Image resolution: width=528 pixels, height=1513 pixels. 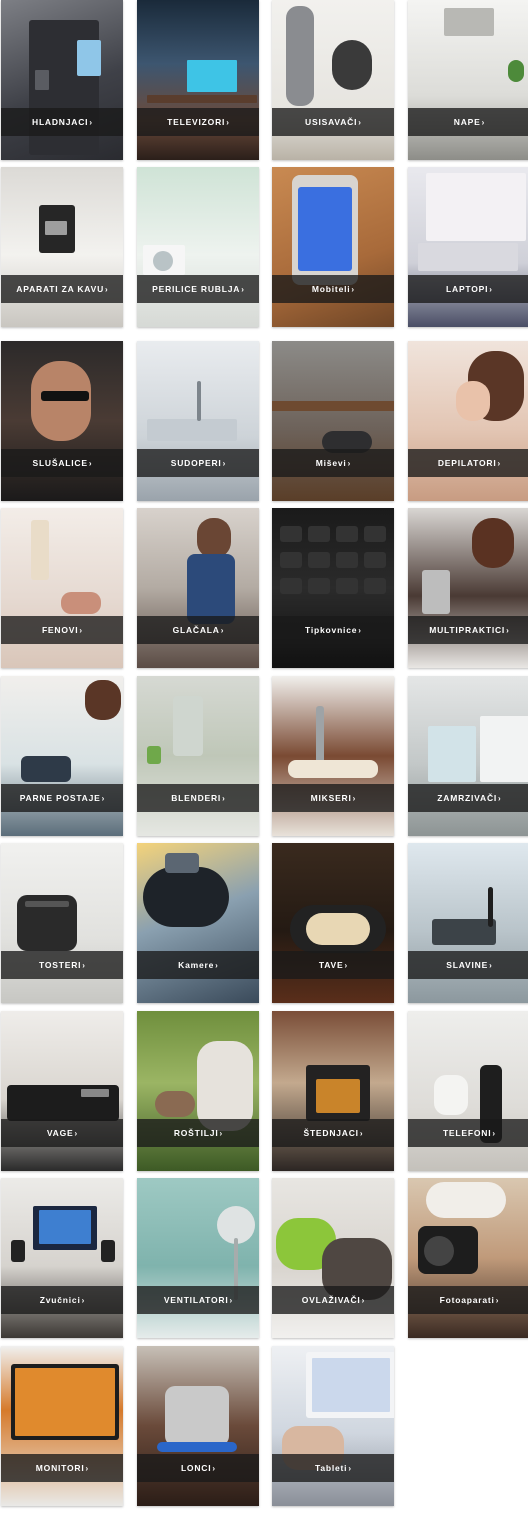 I want to click on category-tile-kamere: Kamere ›, so click(x=198, y=923).